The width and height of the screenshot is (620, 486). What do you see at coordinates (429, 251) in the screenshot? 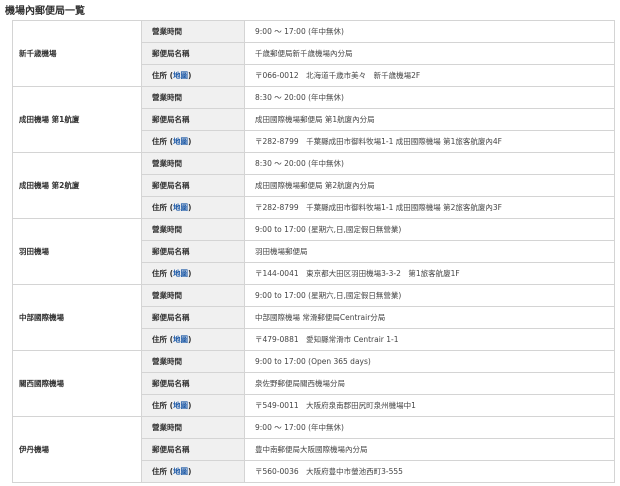
I see `office-name-value: 羽田機場郵便局` at bounding box center [429, 251].